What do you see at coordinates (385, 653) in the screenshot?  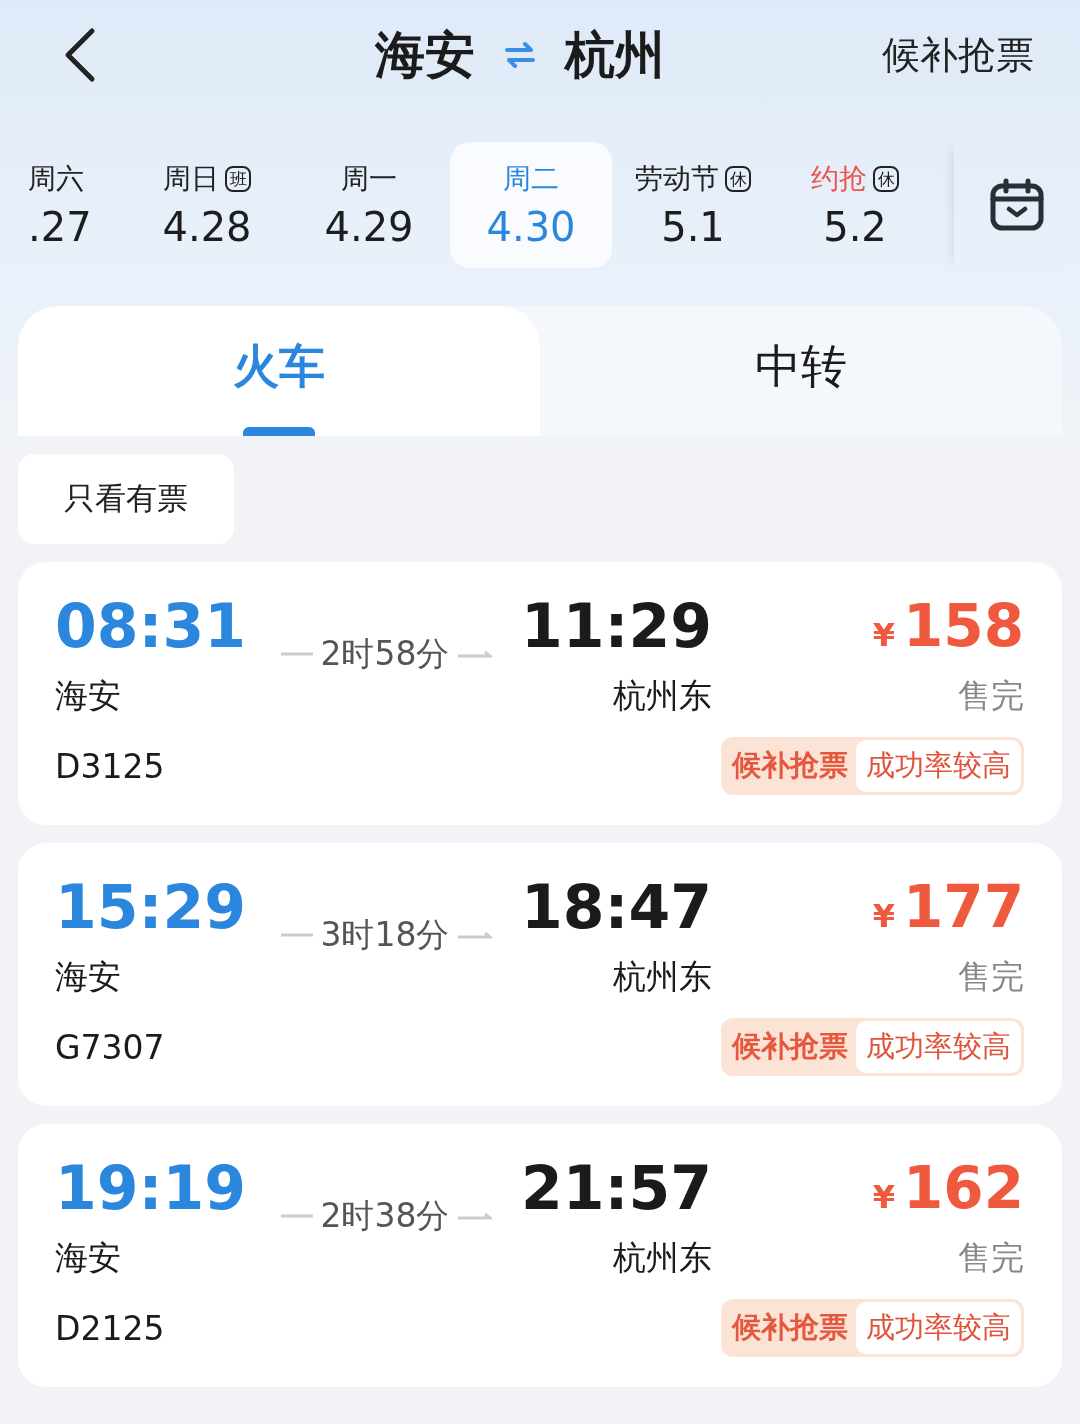 I see `duration-label: 2时58分` at bounding box center [385, 653].